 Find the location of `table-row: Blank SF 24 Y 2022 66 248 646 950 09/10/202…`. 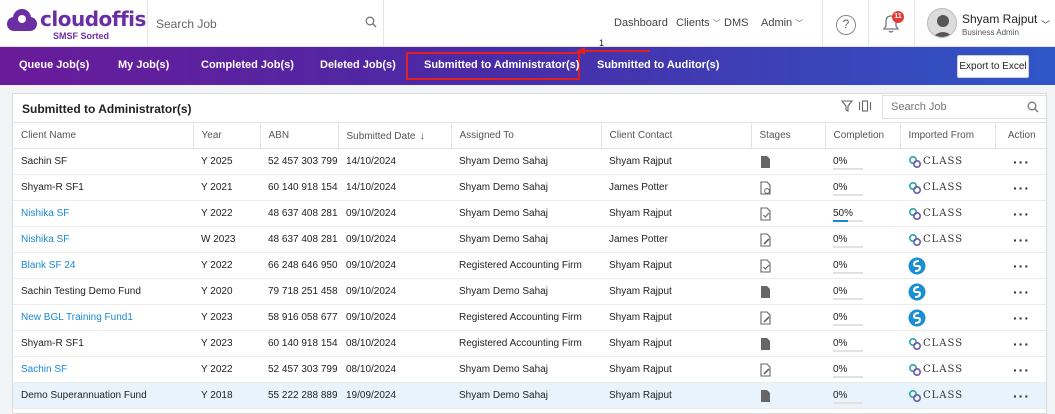

table-row: Blank SF 24 Y 2022 66 248 646 950 09/10/202… is located at coordinates (529, 265).